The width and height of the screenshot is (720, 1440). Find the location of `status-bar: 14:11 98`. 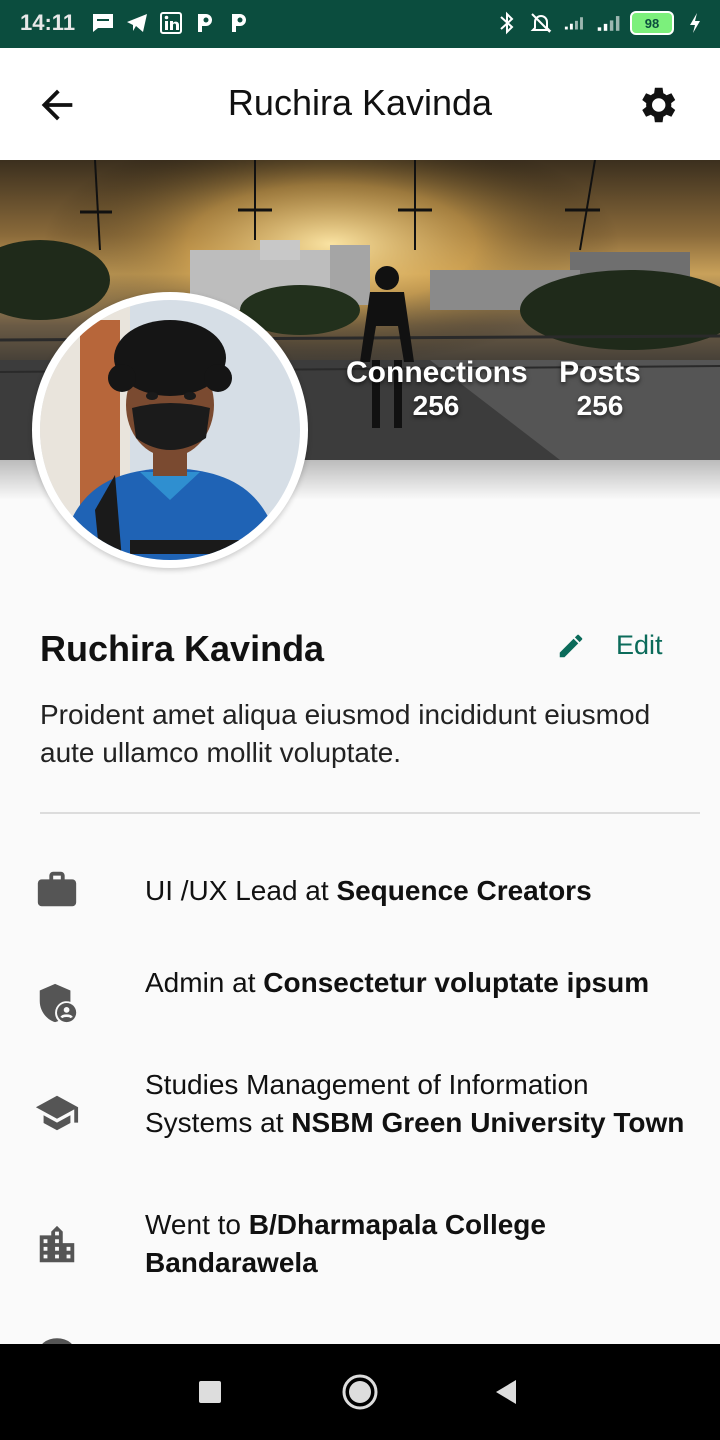

status-bar: 14:11 98 is located at coordinates (360, 24).